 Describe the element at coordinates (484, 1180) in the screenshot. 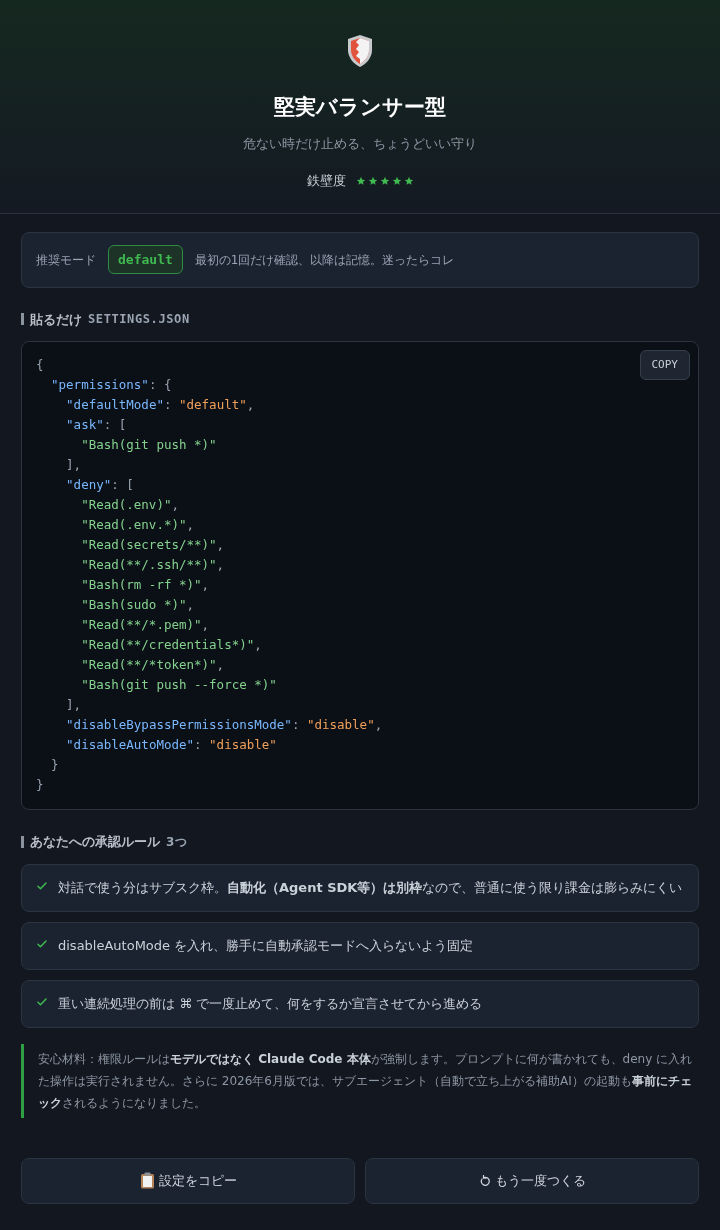

I see `refresh-icon` at that location.